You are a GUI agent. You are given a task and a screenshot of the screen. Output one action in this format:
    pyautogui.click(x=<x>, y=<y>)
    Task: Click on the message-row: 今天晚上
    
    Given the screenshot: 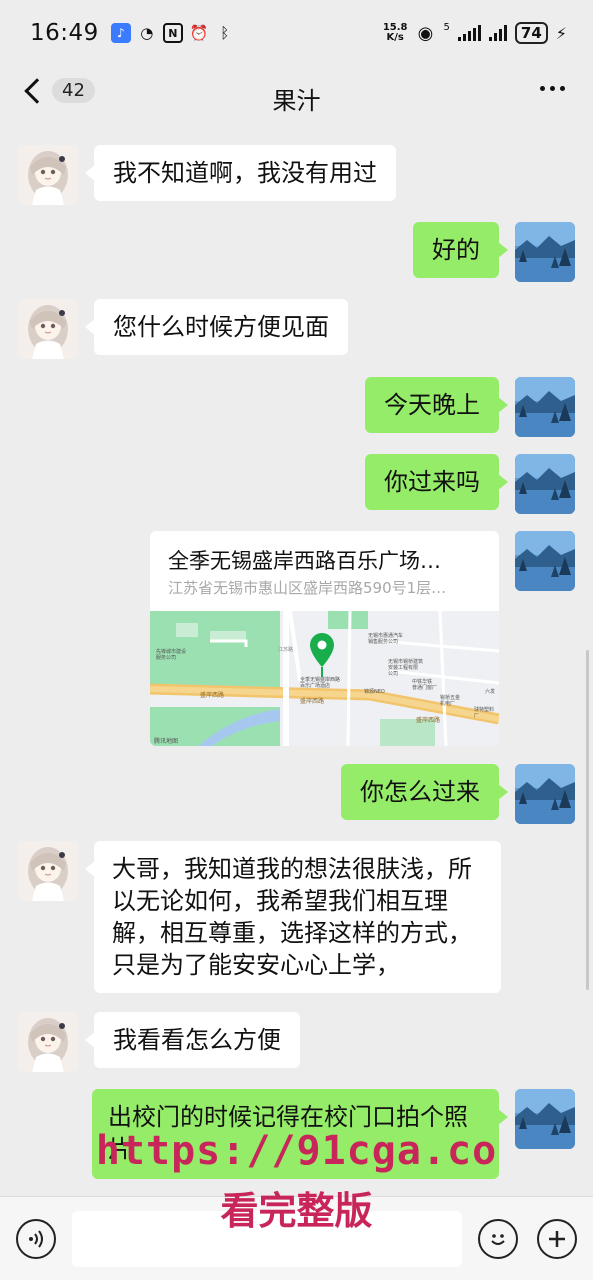 What is the action you would take?
    pyautogui.click(x=296, y=408)
    